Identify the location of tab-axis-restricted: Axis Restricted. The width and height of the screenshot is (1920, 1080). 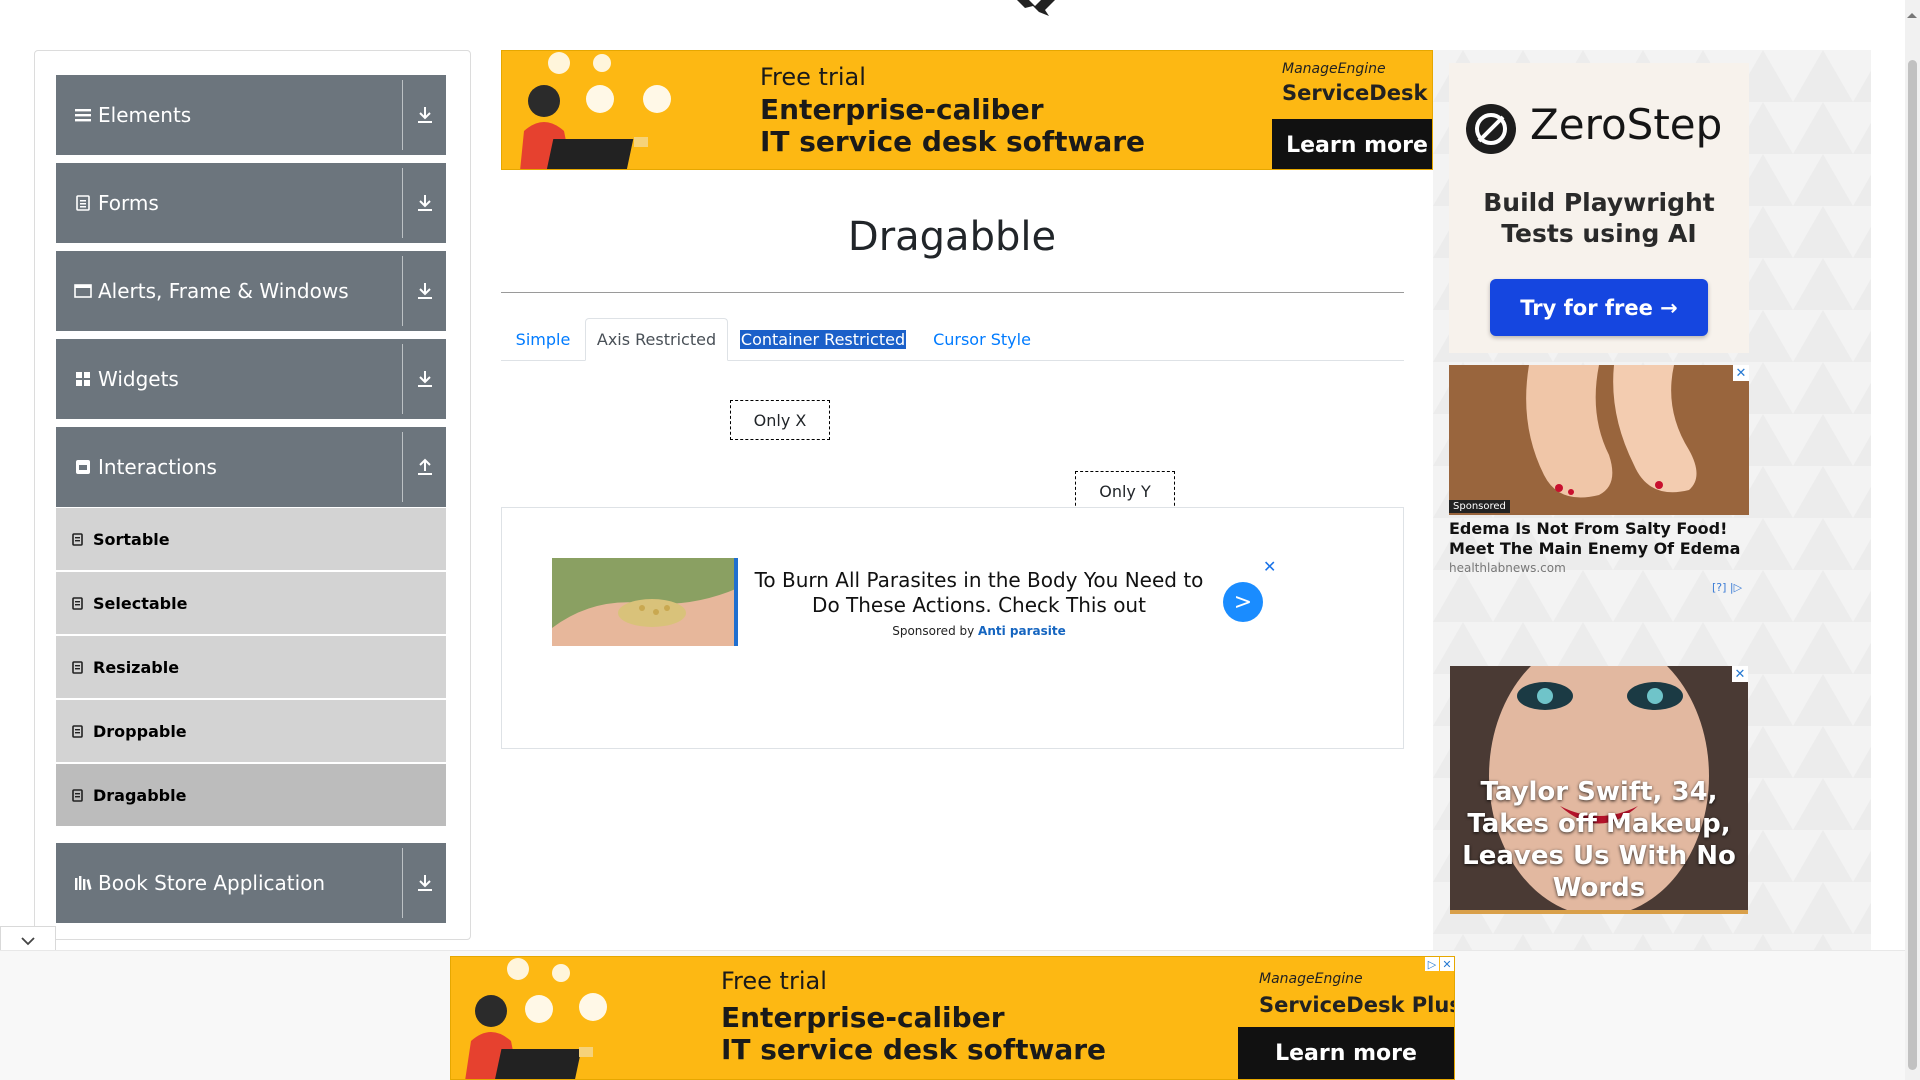
(656, 339).